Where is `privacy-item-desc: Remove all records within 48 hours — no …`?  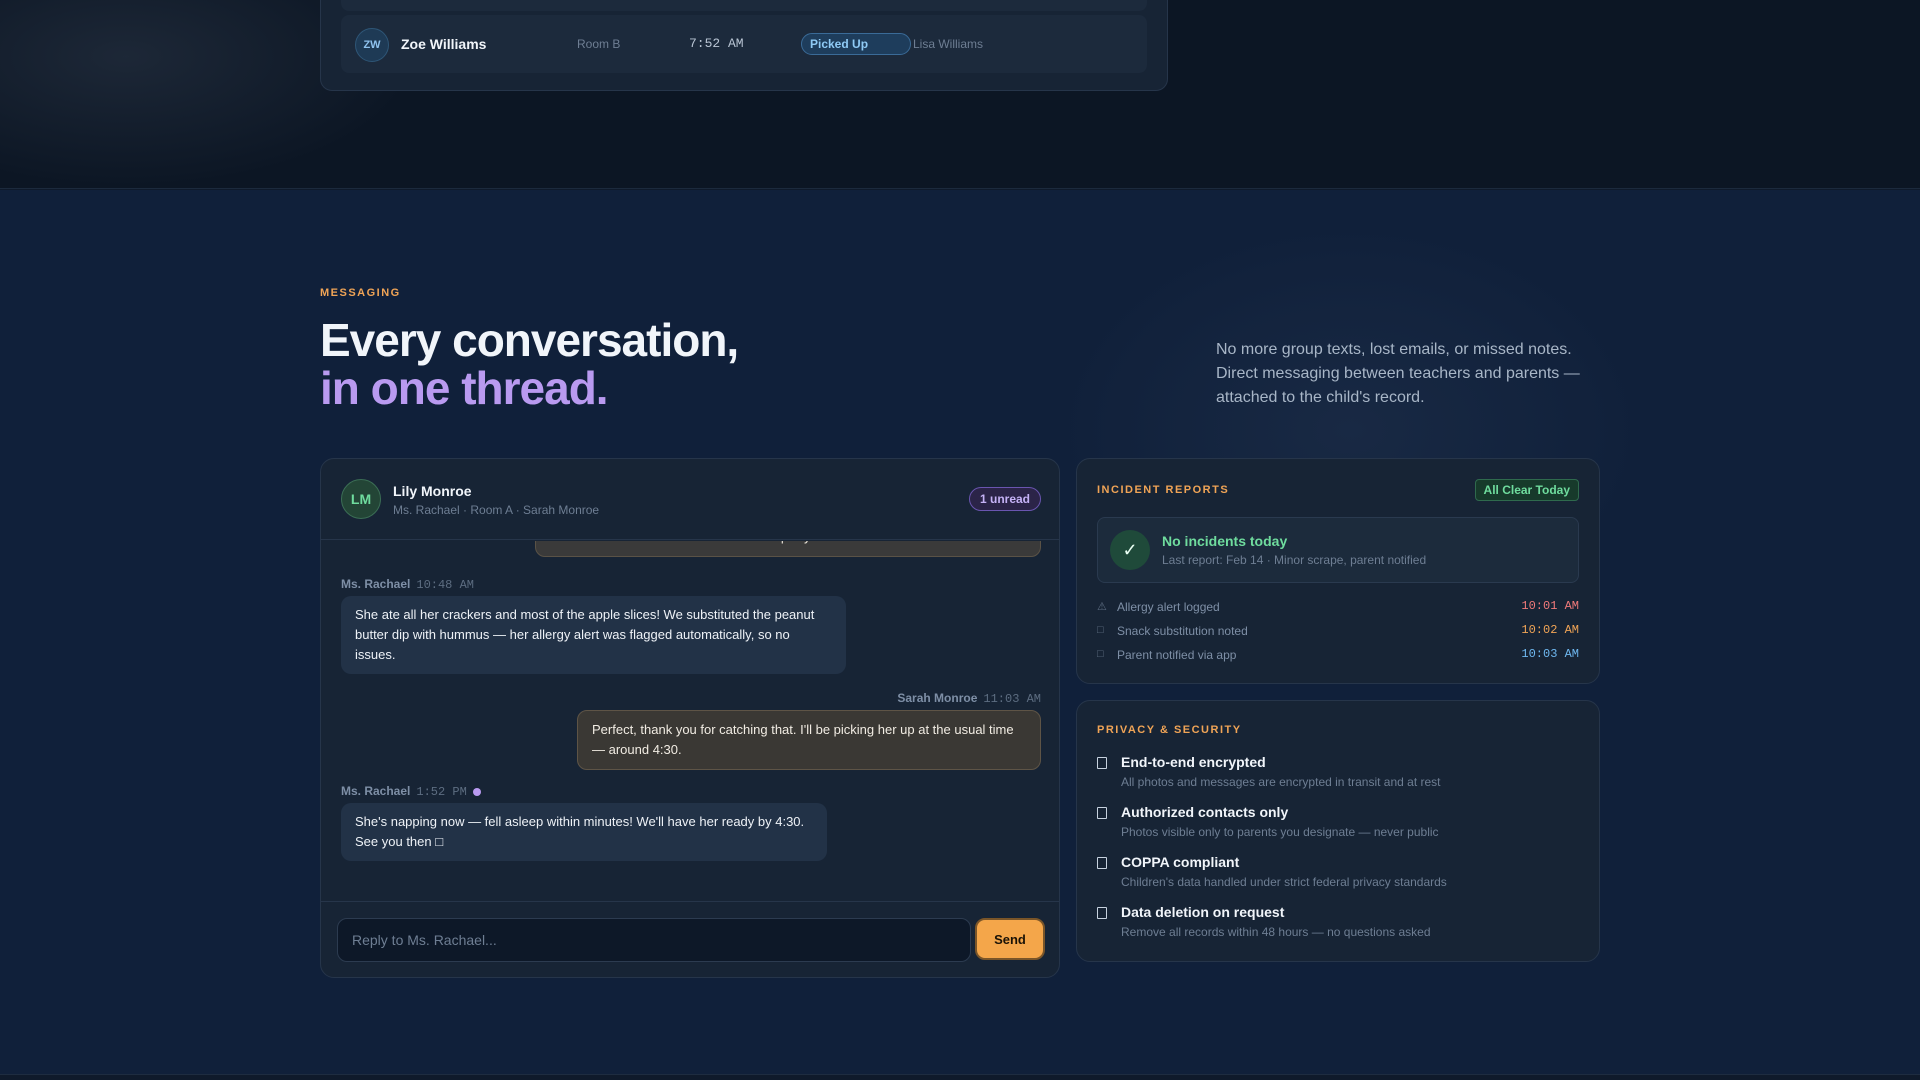 privacy-item-desc: Remove all records within 48 hours — no … is located at coordinates (1276, 932).